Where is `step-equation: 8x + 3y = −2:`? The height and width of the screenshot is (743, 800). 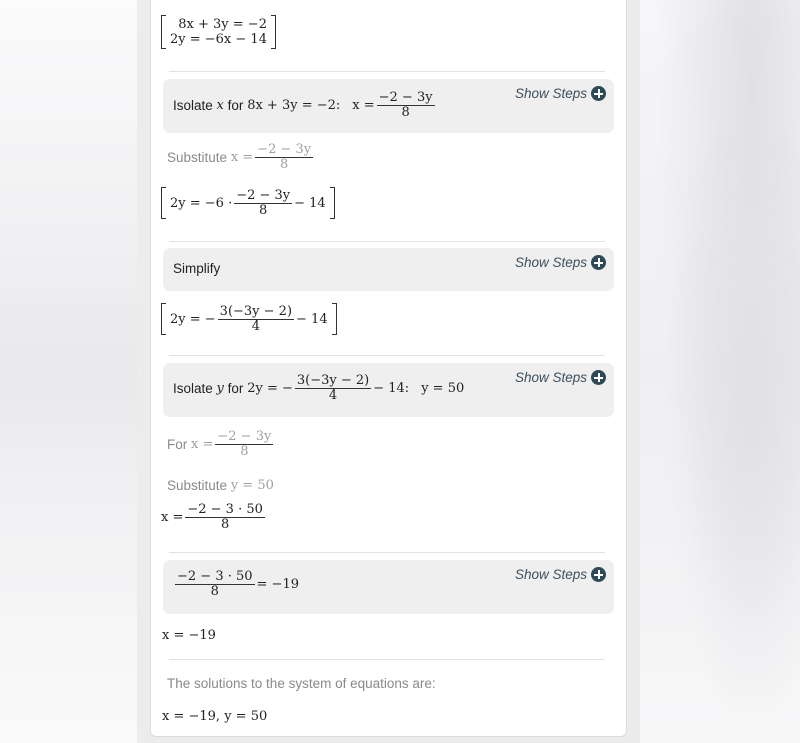 step-equation: 8x + 3y = −2: is located at coordinates (294, 105).